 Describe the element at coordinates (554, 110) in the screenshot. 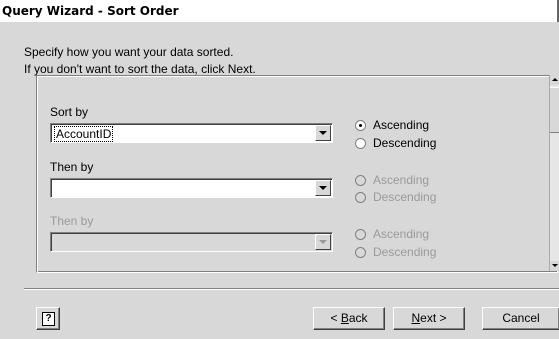

I see `scroll-thumb` at that location.